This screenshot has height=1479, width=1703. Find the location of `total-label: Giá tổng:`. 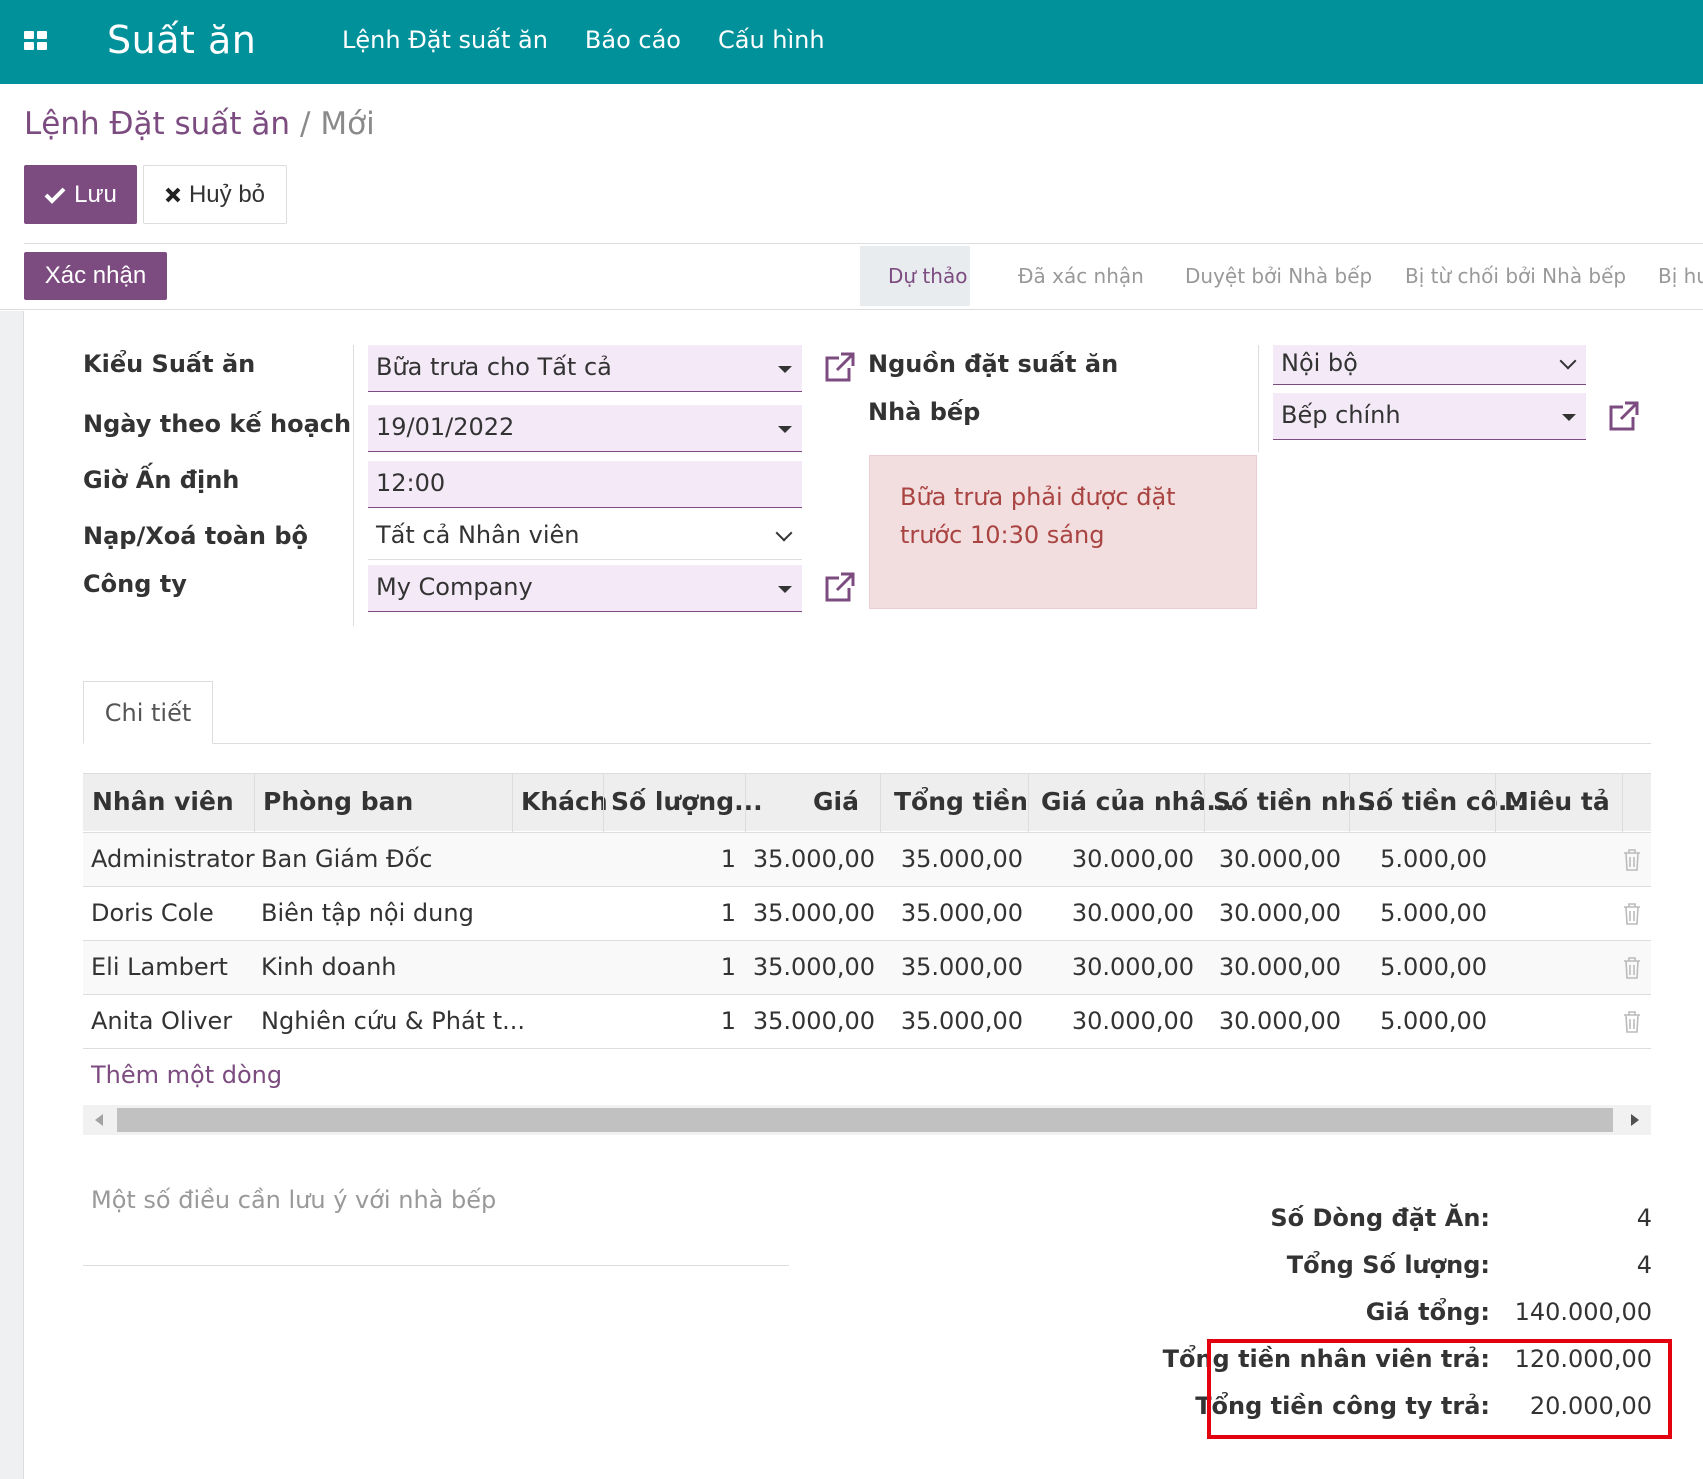

total-label: Giá tổng: is located at coordinates (1427, 1312).